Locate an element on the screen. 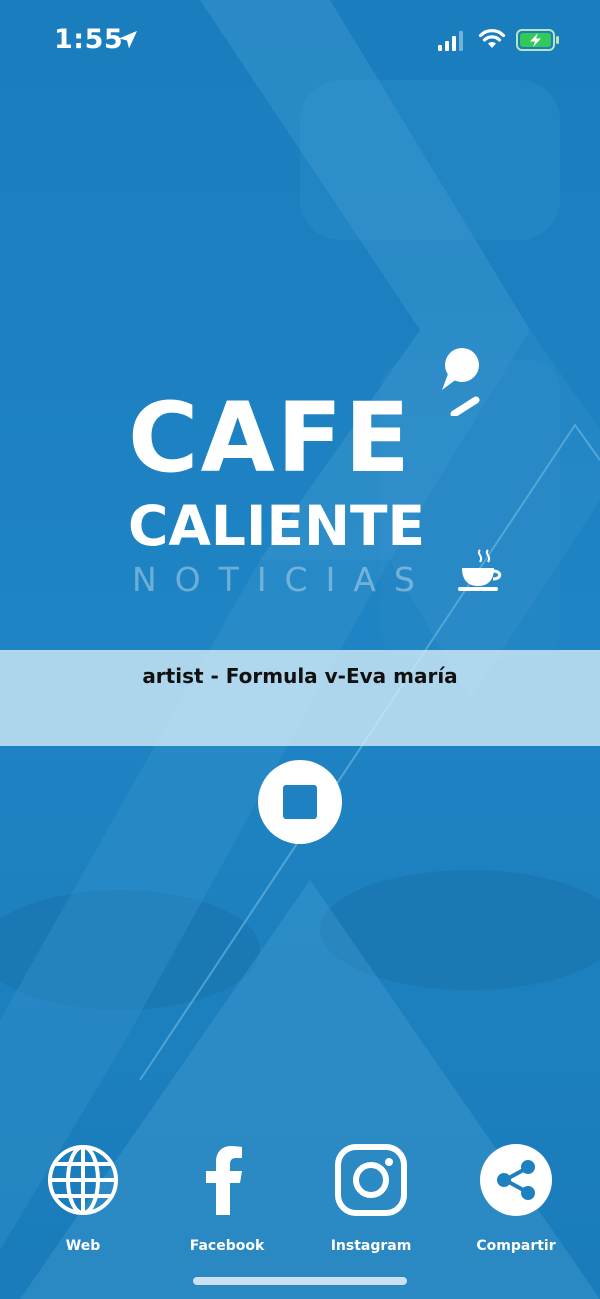 This screenshot has height=1299, width=600. nav-share-button: Compartir is located at coordinates (516, 1200).